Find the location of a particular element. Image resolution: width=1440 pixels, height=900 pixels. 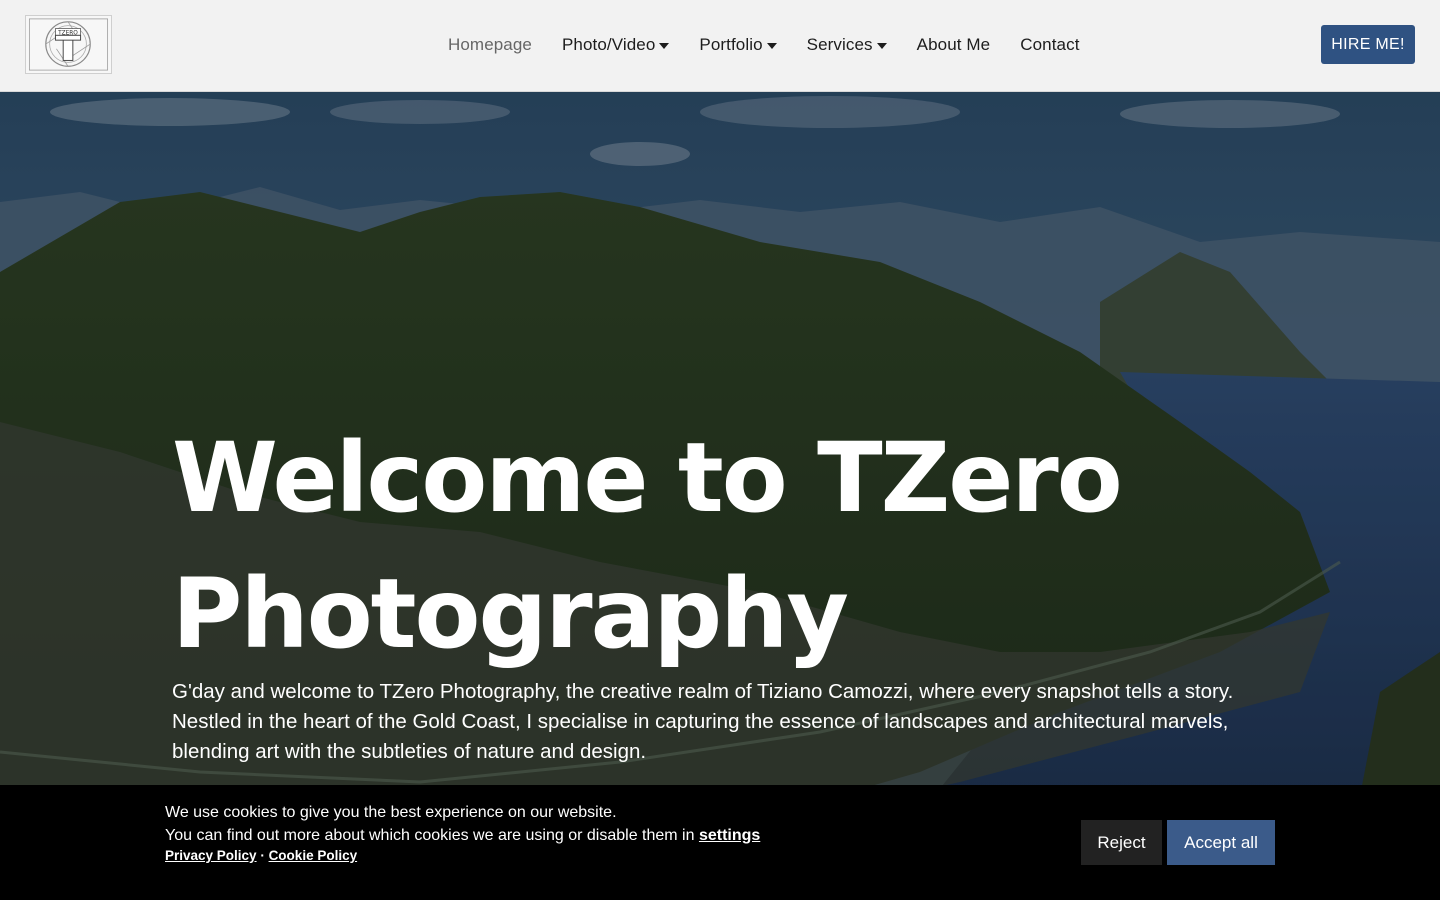

nav-label: Photo/Video is located at coordinates (608, 44).